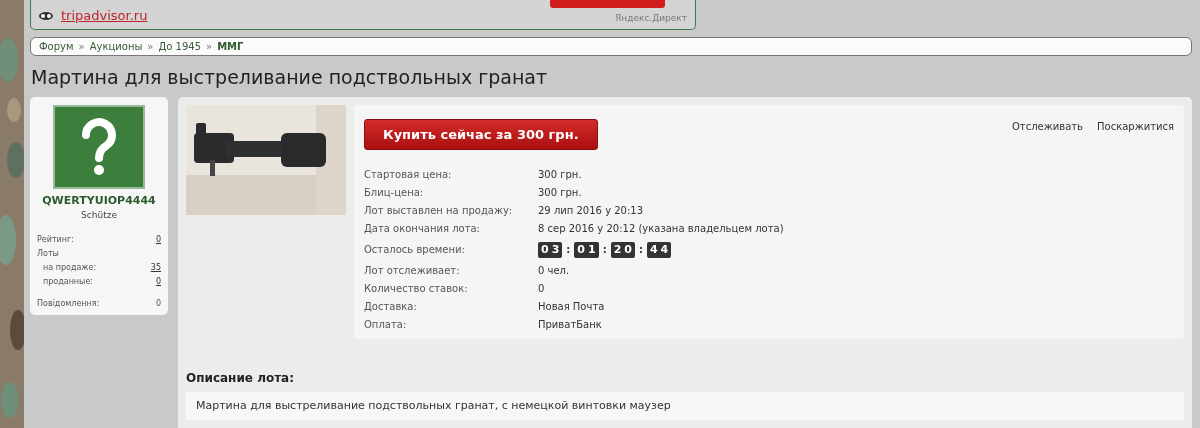 This screenshot has height=428, width=1200. What do you see at coordinates (56, 46) in the screenshot?
I see `breadcrumb-link: Форум` at bounding box center [56, 46].